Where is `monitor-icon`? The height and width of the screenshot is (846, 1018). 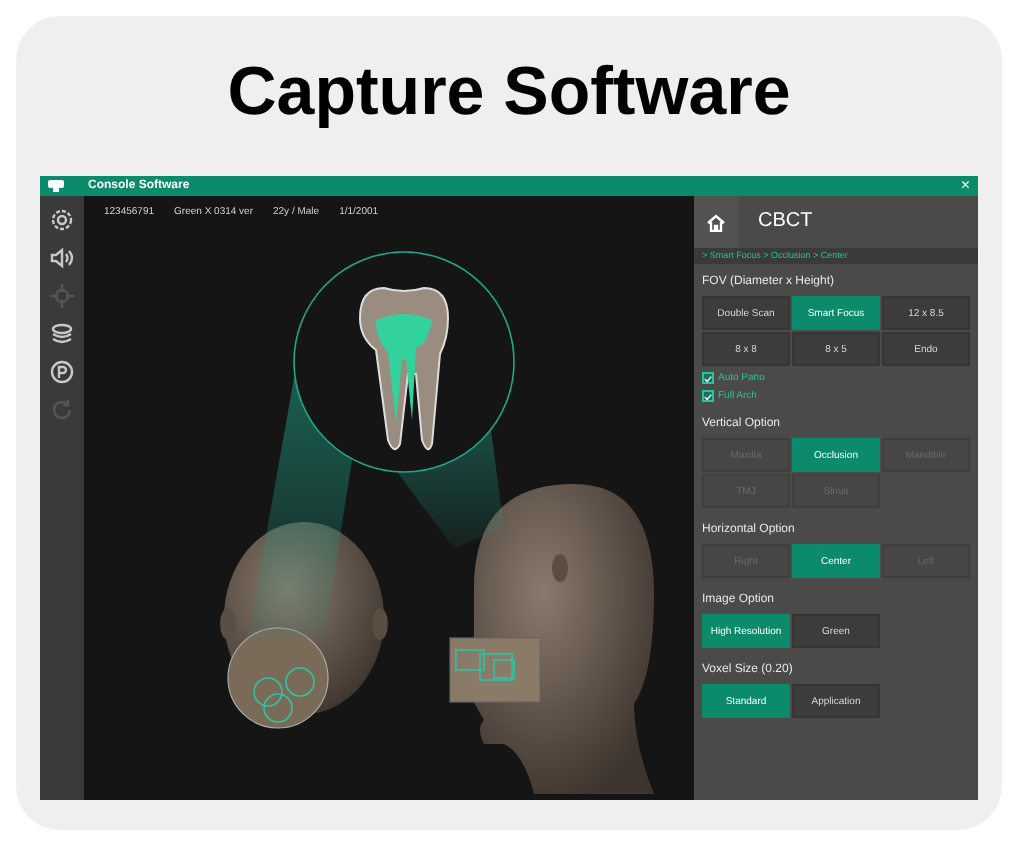
monitor-icon is located at coordinates (56, 186).